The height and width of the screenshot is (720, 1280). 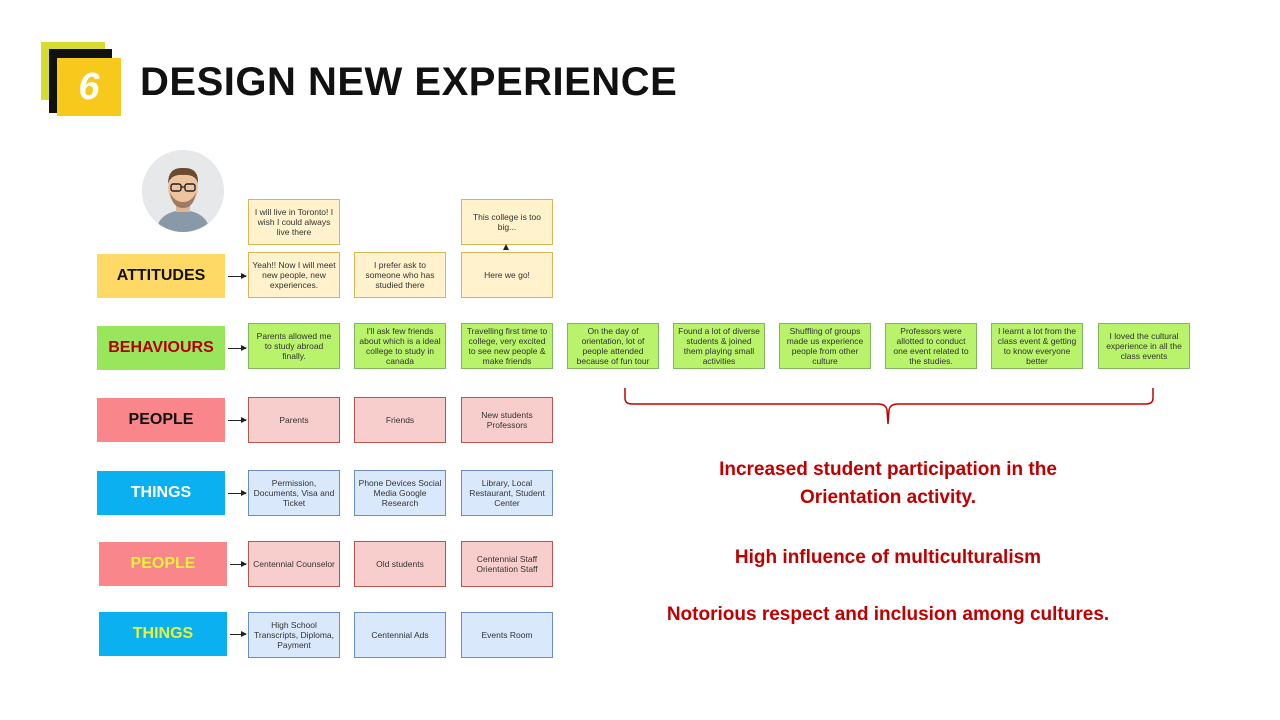 What do you see at coordinates (889, 406) in the screenshot?
I see `curly-brace-icon` at bounding box center [889, 406].